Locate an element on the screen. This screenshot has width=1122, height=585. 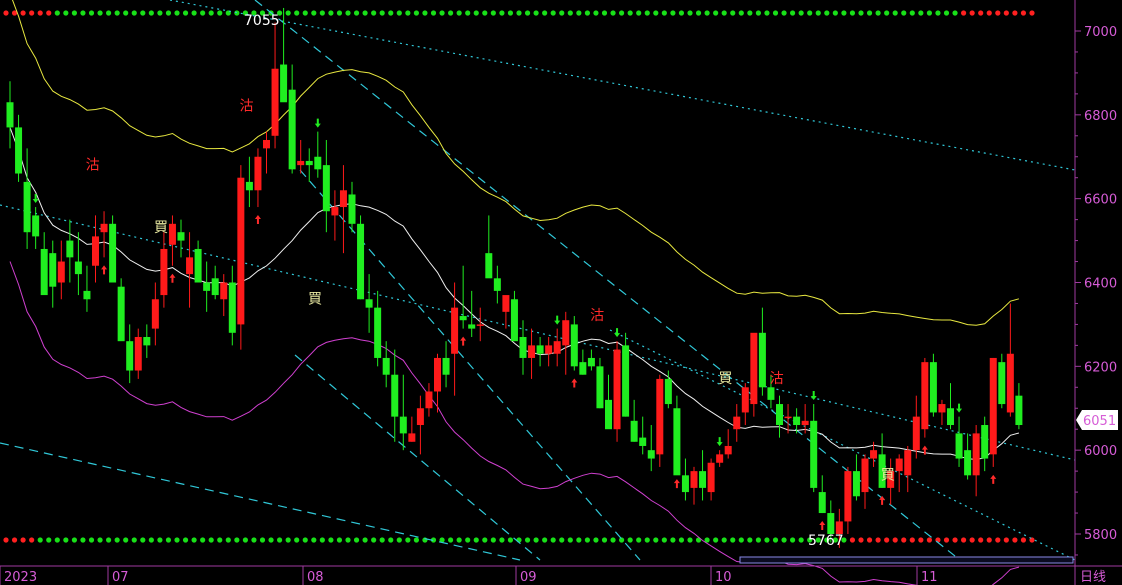
trendline-channel-dashed-b is located at coordinates (417, 457).